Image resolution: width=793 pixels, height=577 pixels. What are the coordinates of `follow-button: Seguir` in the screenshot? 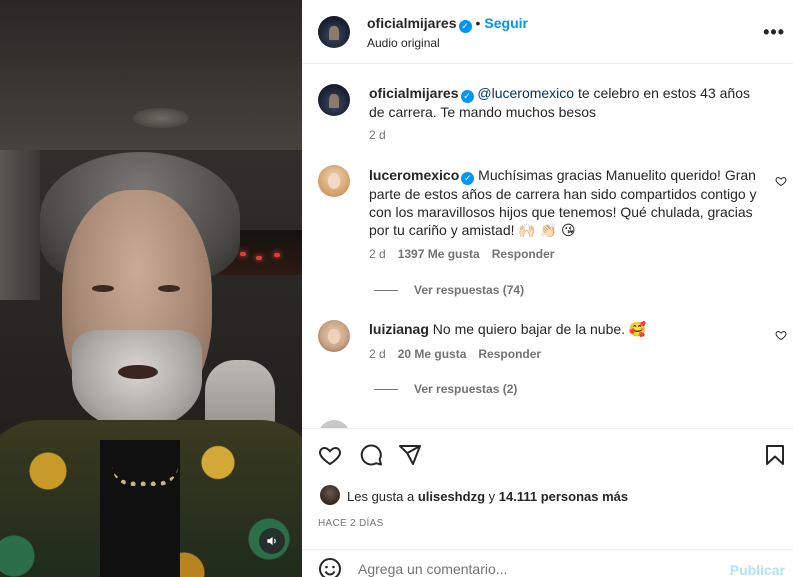 It's located at (506, 23).